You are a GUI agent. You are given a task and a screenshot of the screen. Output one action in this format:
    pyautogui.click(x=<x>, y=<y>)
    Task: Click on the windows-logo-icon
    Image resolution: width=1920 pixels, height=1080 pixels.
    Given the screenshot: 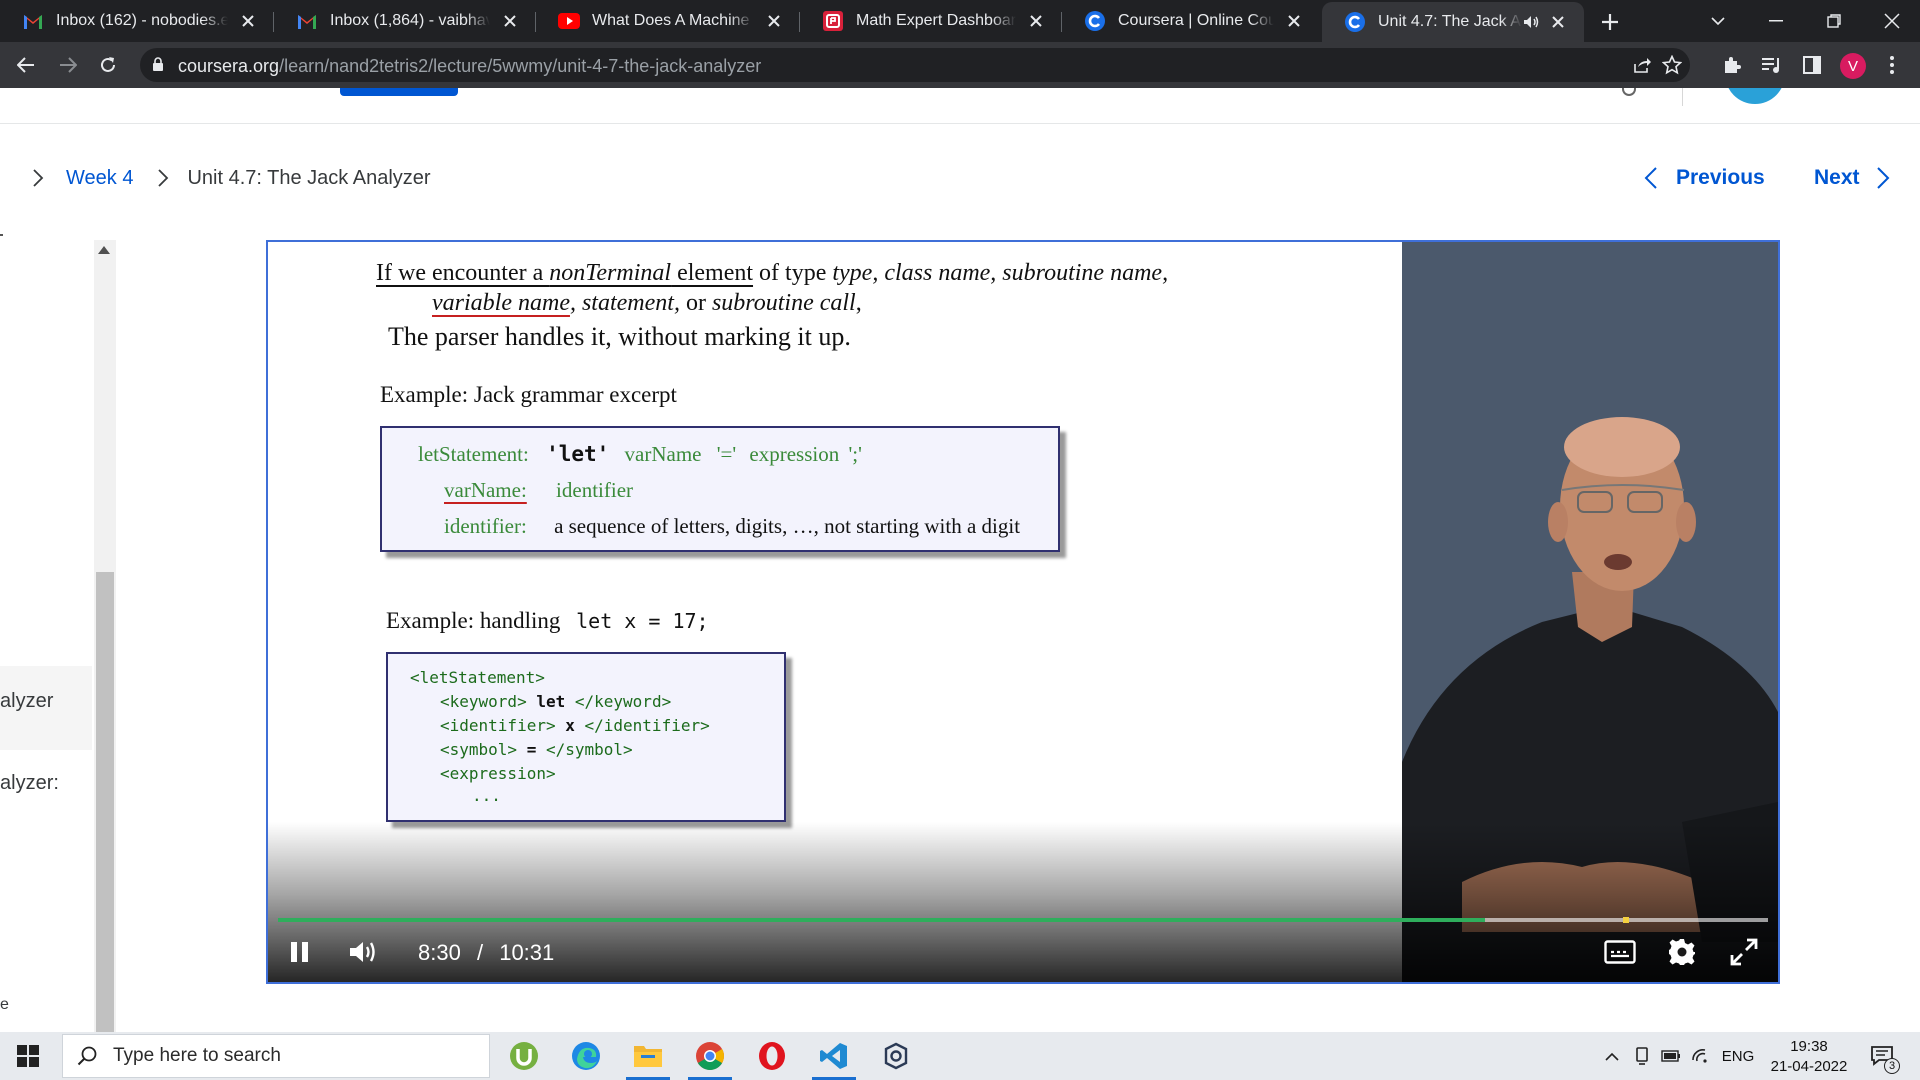 What is the action you would take?
    pyautogui.click(x=28, y=1056)
    